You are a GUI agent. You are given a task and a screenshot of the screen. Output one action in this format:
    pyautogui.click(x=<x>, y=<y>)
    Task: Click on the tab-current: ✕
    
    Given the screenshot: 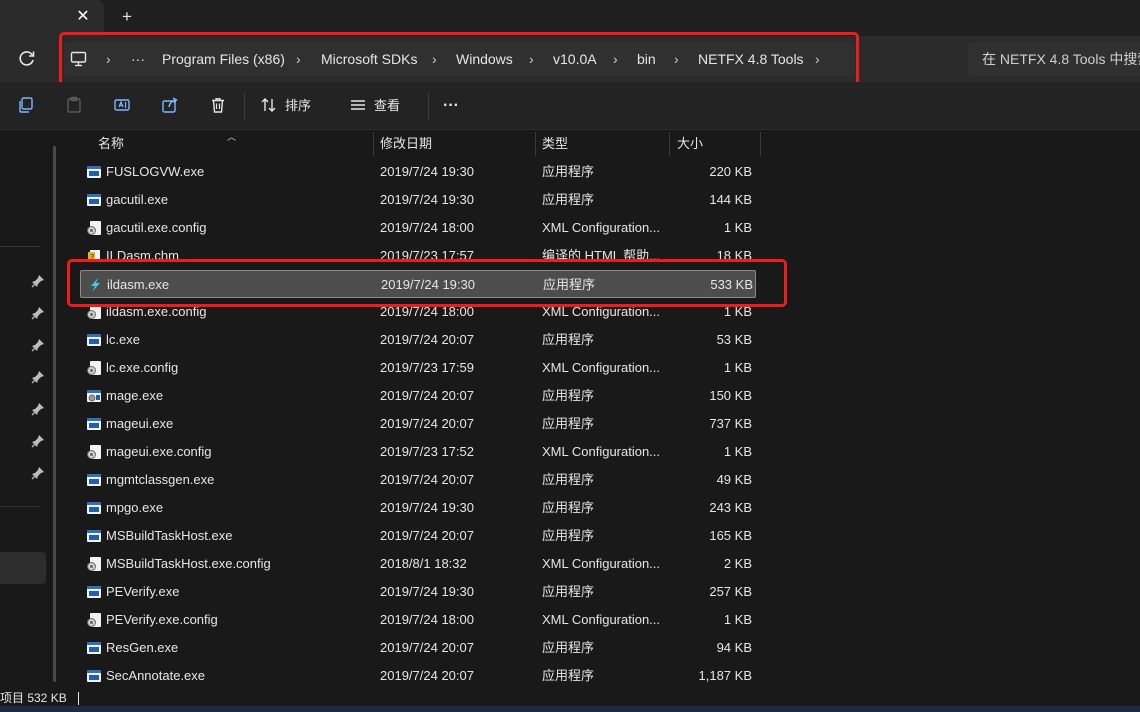 What is the action you would take?
    pyautogui.click(x=52, y=18)
    